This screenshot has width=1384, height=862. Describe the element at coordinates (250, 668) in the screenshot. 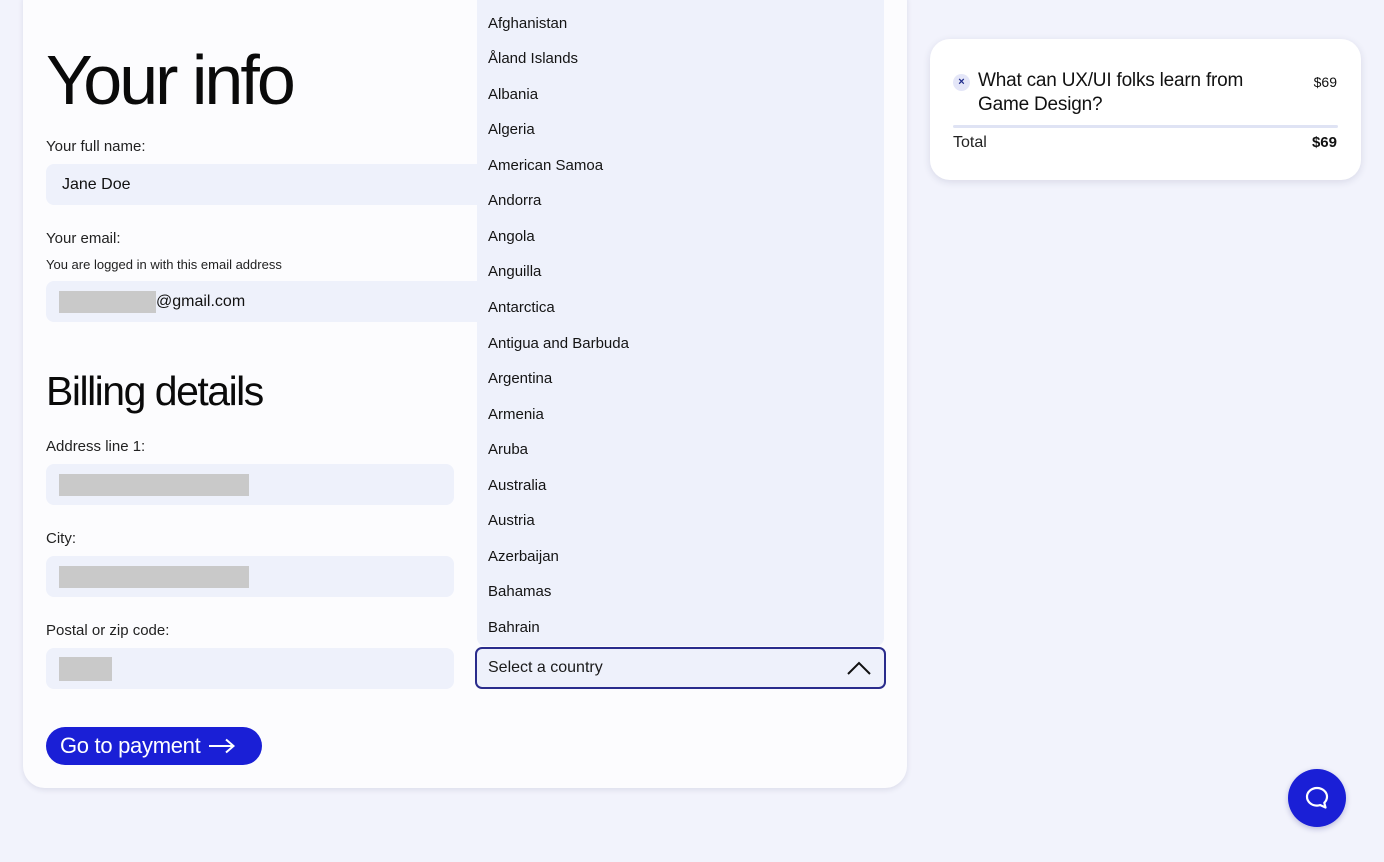

I see `postal-field` at that location.